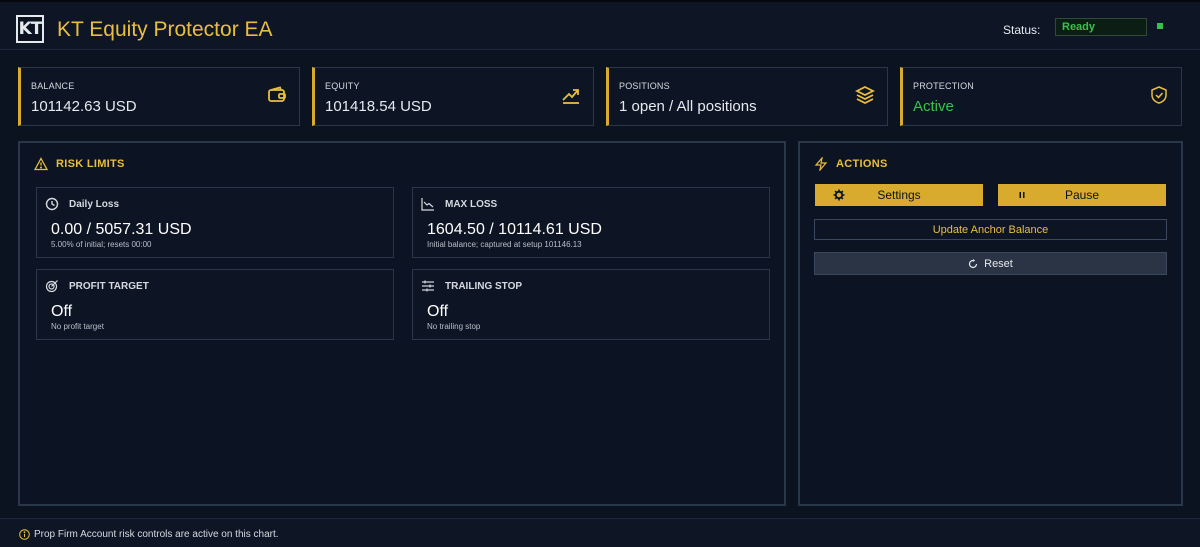 Image resolution: width=1200 pixels, height=547 pixels. What do you see at coordinates (165, 29) in the screenshot?
I see `app-title: KT Equity Protector EA` at bounding box center [165, 29].